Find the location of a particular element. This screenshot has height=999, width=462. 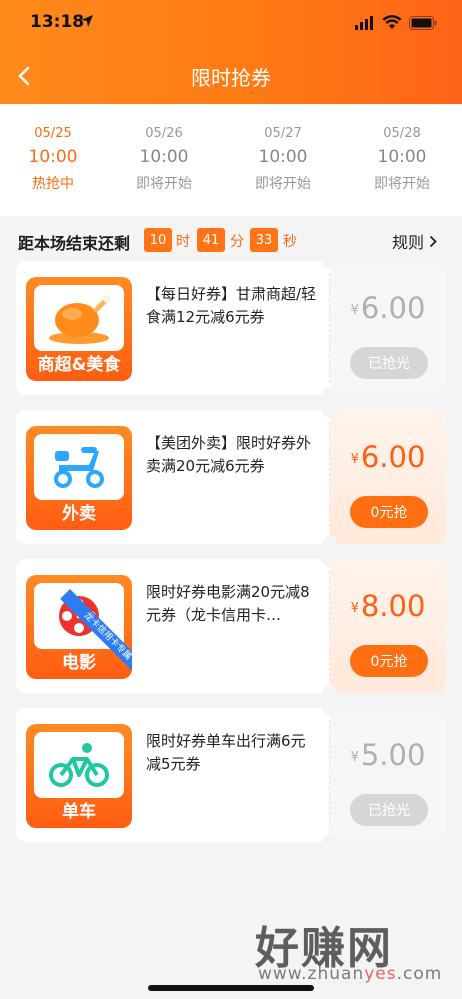

countdown-minutes: 41 is located at coordinates (211, 240).